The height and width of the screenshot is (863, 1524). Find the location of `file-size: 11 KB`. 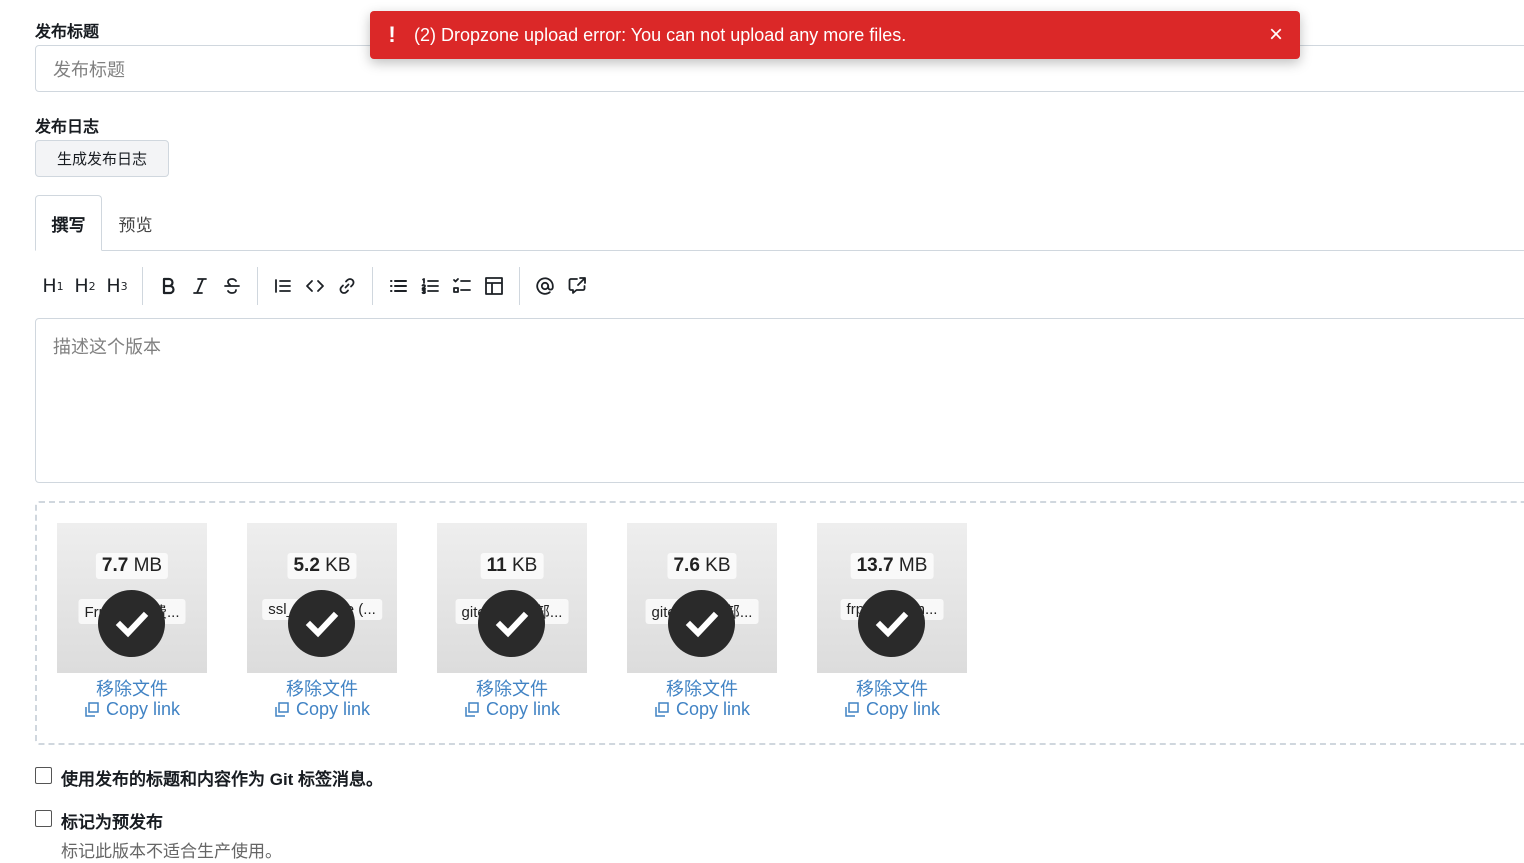

file-size: 11 KB is located at coordinates (512, 566).